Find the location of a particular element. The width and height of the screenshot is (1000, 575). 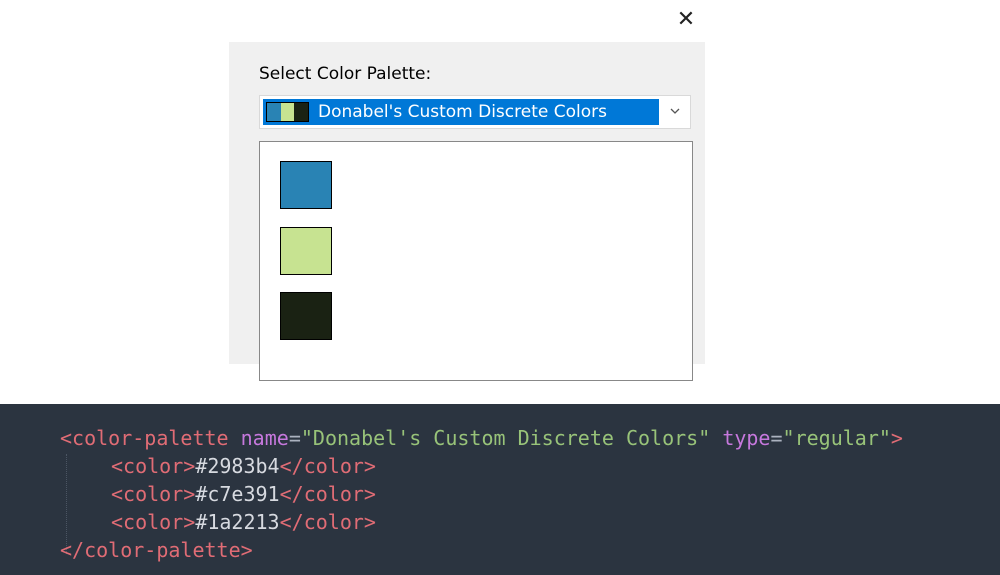

selected-palette-name: Donabel's Custom Discrete Colors is located at coordinates (462, 112).